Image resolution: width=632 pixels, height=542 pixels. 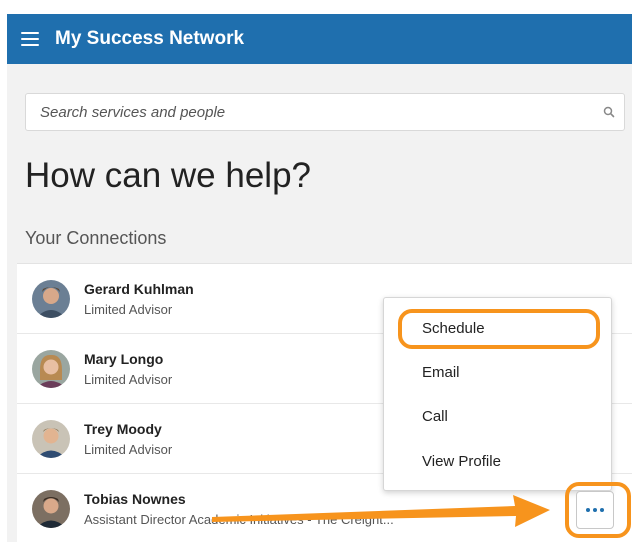 What do you see at coordinates (135, 499) in the screenshot?
I see `connection-name: Tobias Nownes` at bounding box center [135, 499].